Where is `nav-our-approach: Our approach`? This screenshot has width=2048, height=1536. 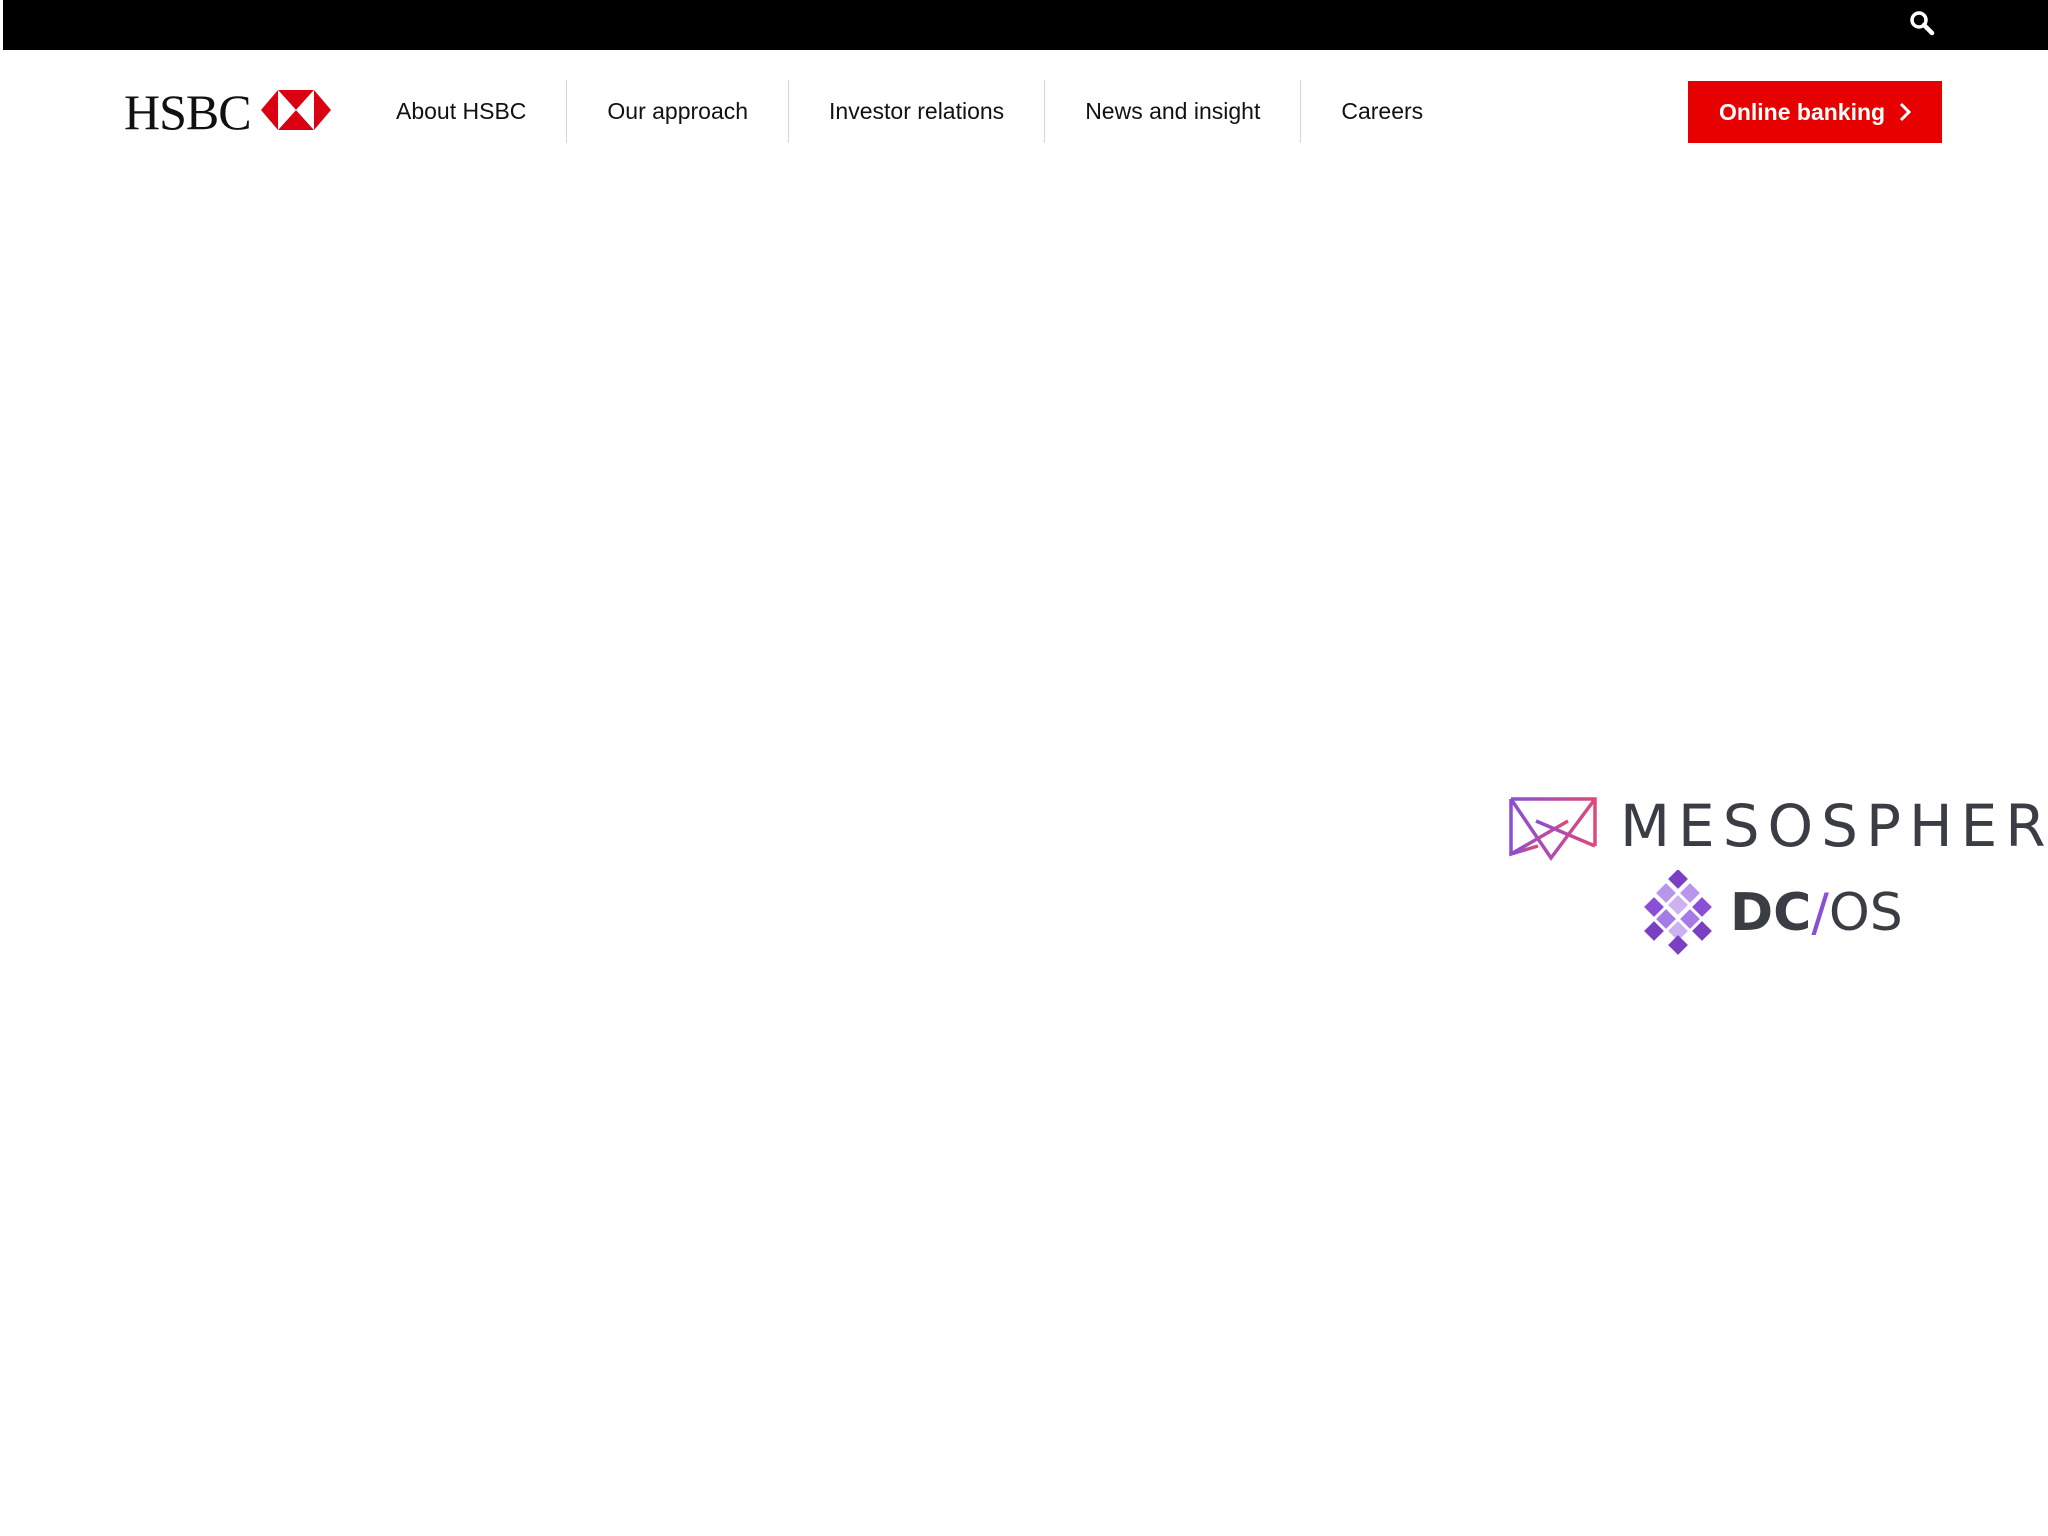 nav-our-approach: Our approach is located at coordinates (677, 111).